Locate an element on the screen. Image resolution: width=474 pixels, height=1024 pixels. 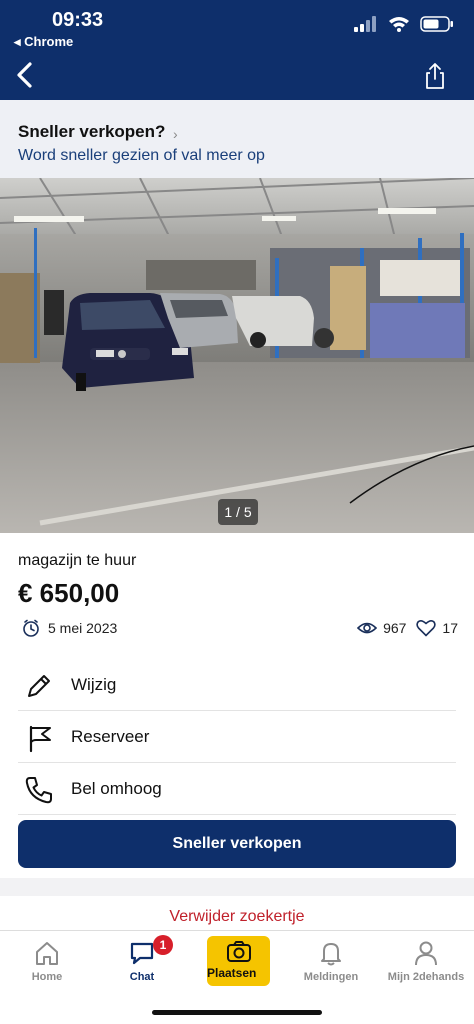
edit-action-label: Wijzig is located at coordinates (94, 684).